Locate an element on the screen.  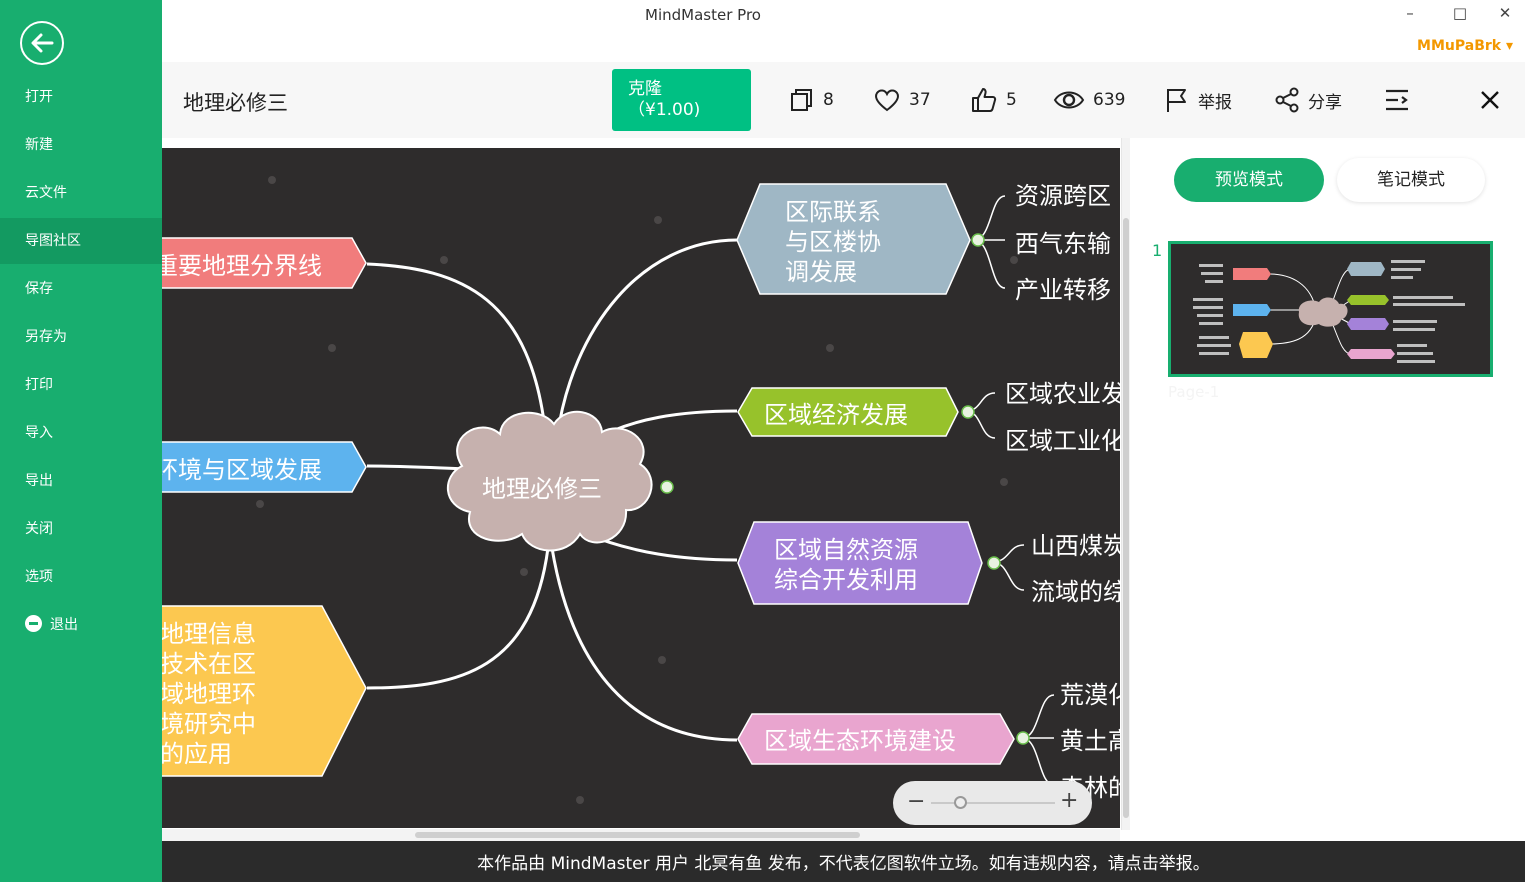
horizontal-scrollbar is located at coordinates (641, 835).